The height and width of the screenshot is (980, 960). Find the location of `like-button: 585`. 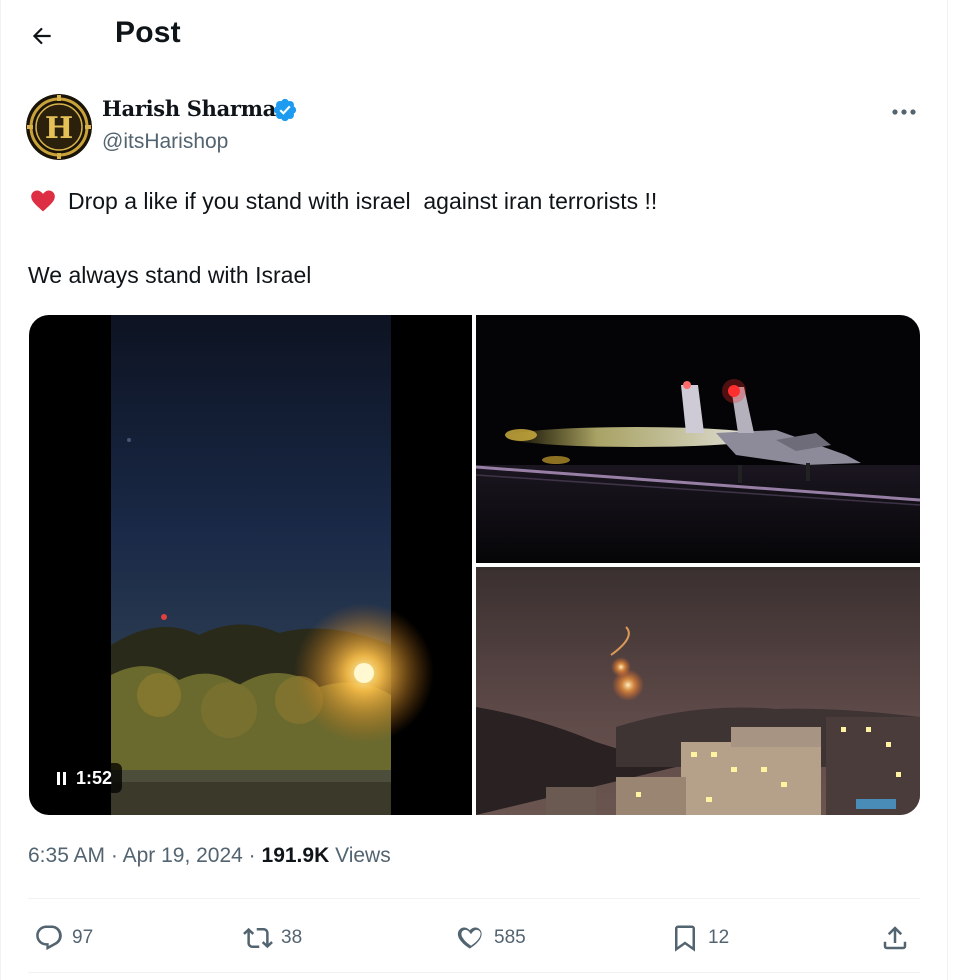

like-button: 585 is located at coordinates (491, 938).